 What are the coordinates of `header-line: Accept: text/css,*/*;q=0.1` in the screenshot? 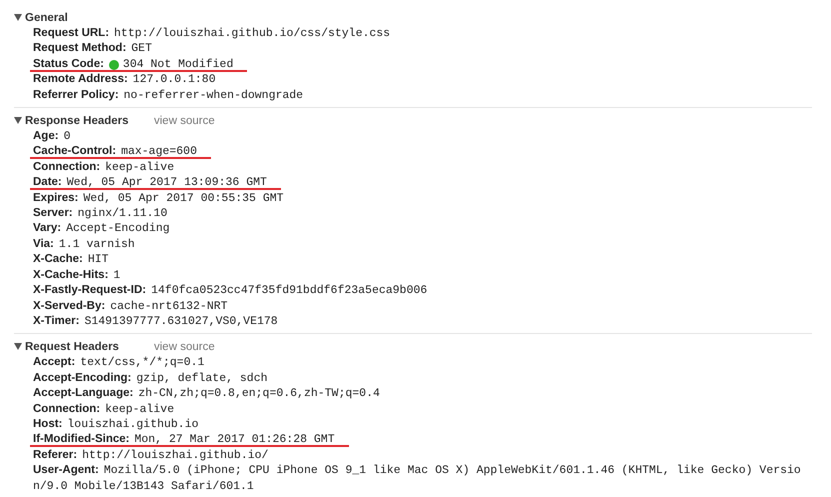 It's located at (118, 362).